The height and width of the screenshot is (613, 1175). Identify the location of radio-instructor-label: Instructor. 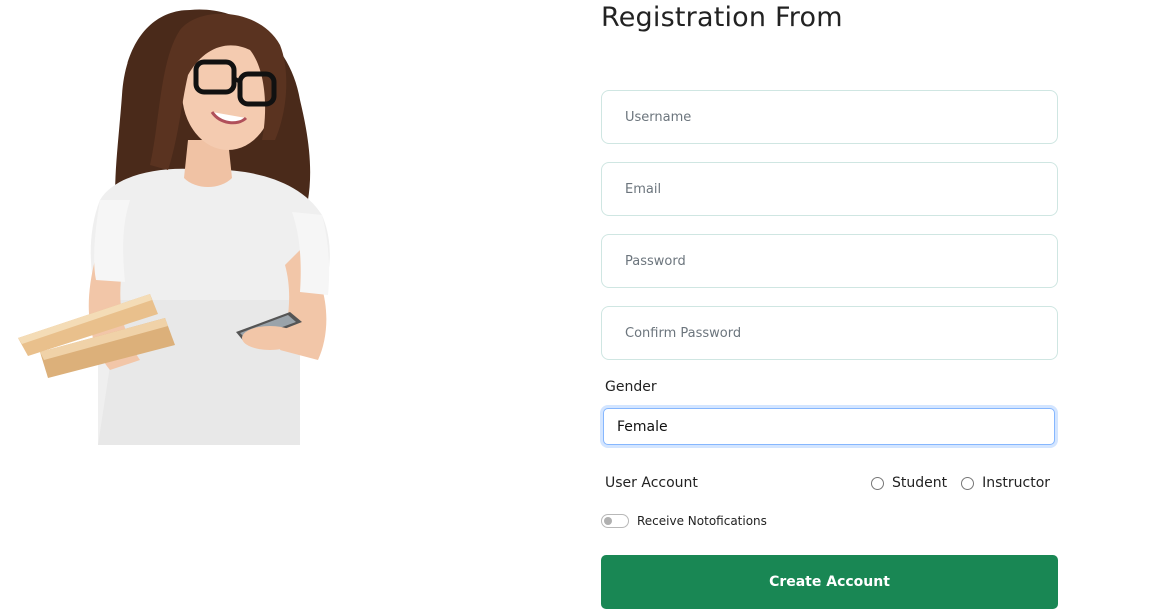
(1016, 483).